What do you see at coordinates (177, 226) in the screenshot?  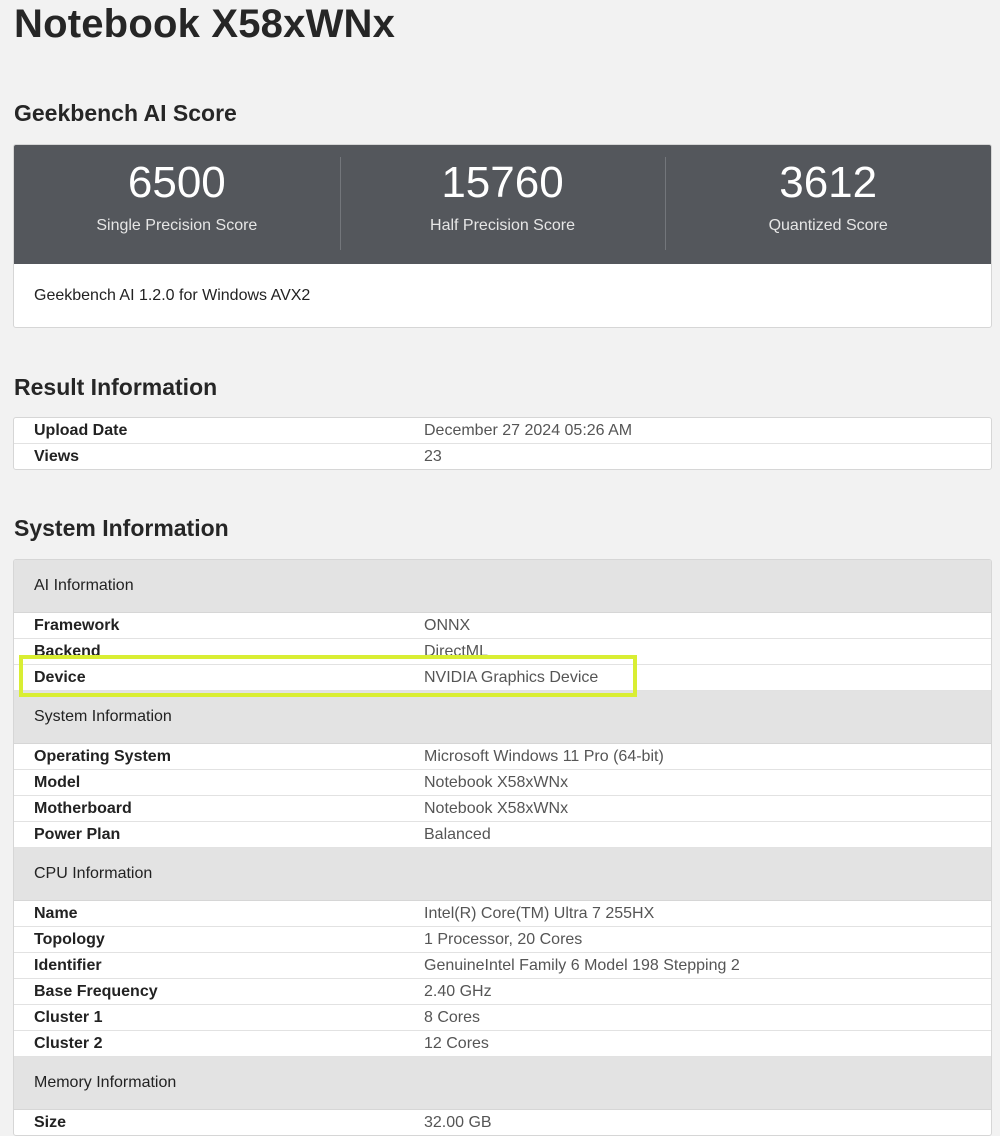 I see `score-label: Single Precision Score` at bounding box center [177, 226].